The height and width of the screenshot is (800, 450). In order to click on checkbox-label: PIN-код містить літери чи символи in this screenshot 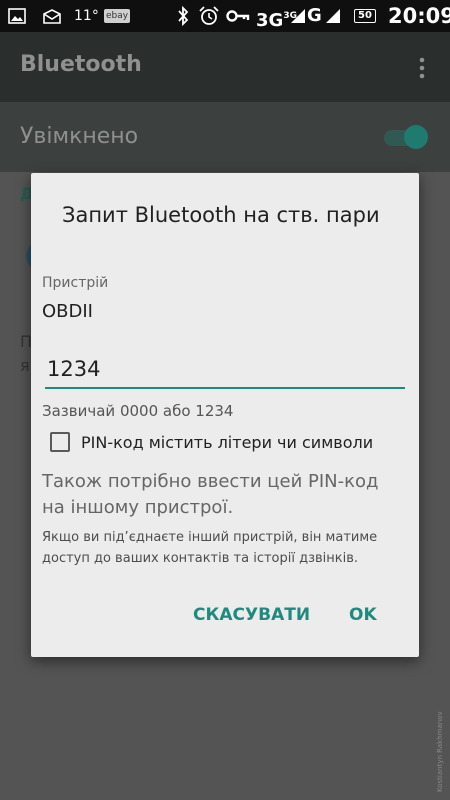, I will do `click(227, 442)`.